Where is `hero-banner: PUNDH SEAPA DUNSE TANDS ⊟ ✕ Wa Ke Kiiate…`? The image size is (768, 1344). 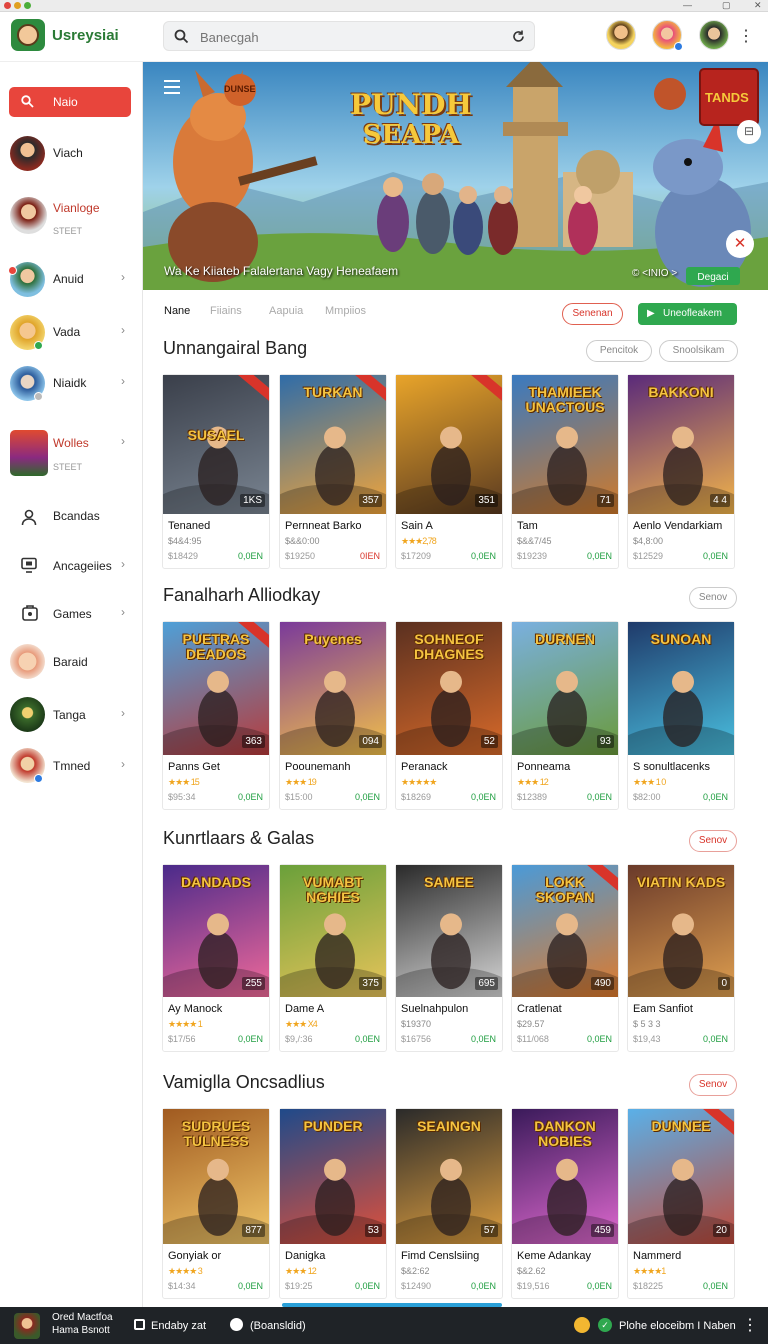 hero-banner: PUNDH SEAPA DUNSE TANDS ⊟ ✕ Wa Ke Kiiate… is located at coordinates (455, 176).